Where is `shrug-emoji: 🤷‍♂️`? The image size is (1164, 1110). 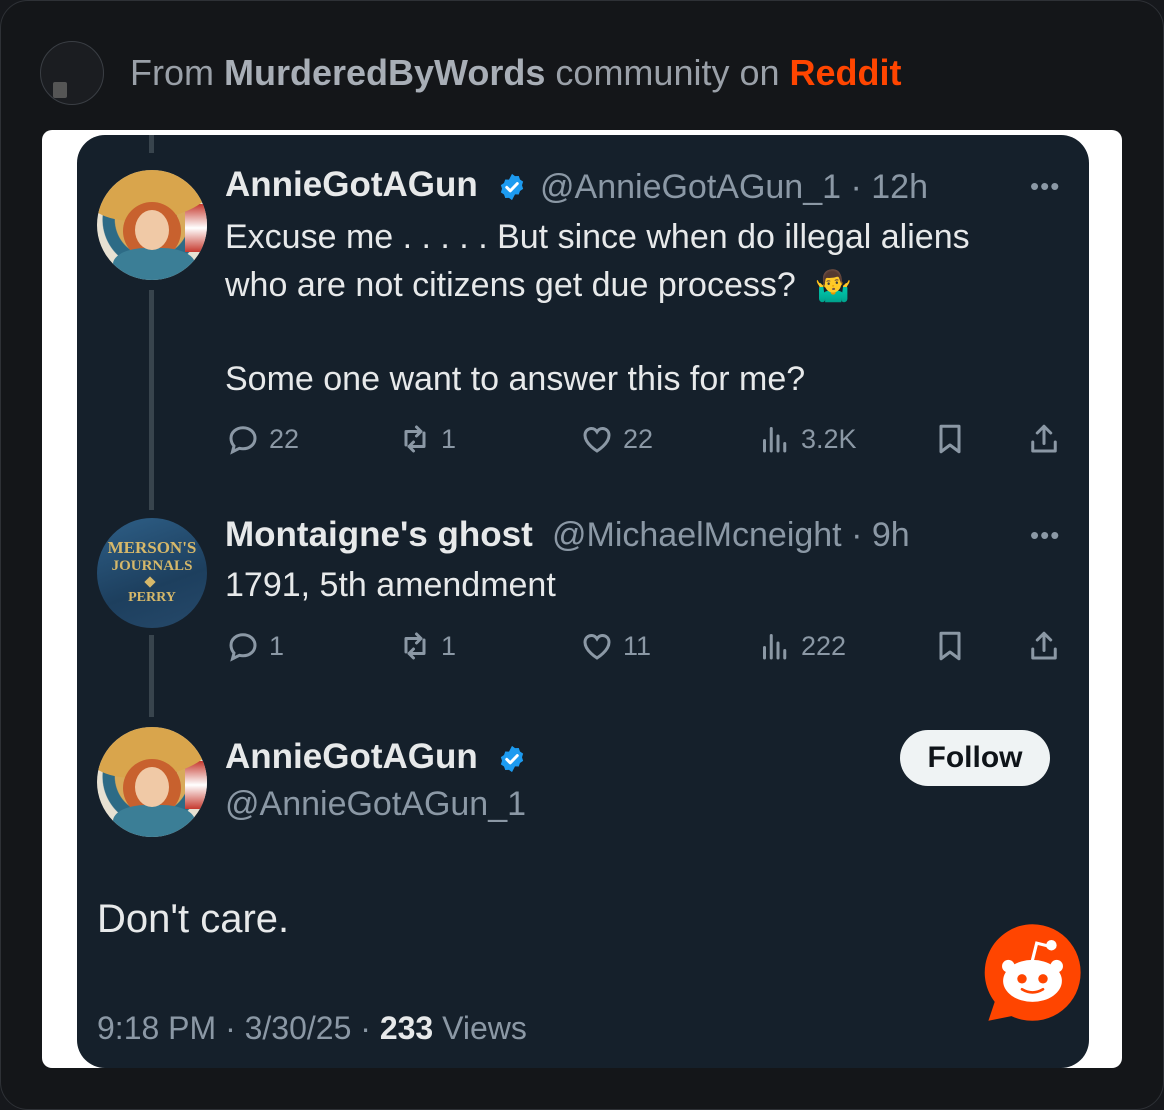 shrug-emoji: 🤷‍♂️ is located at coordinates (833, 286).